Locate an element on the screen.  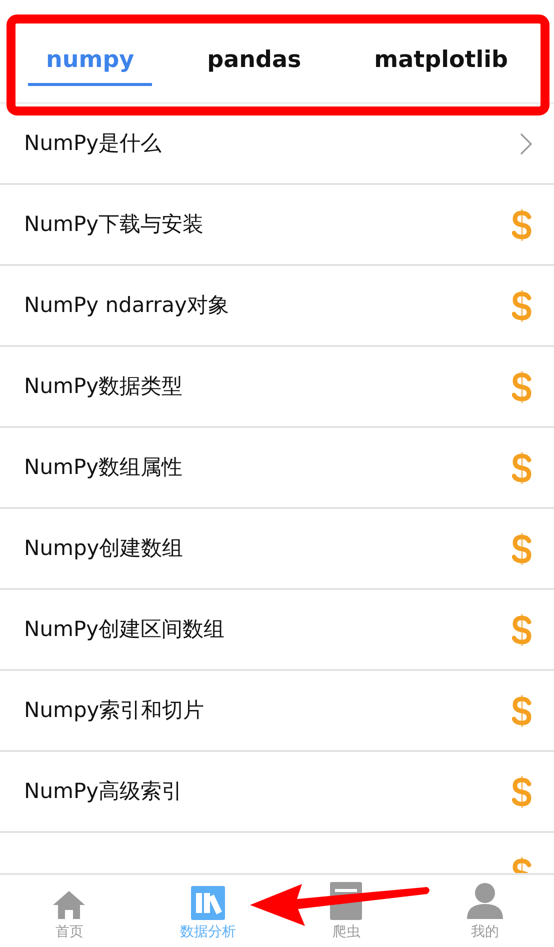
books-icon is located at coordinates (207, 903).